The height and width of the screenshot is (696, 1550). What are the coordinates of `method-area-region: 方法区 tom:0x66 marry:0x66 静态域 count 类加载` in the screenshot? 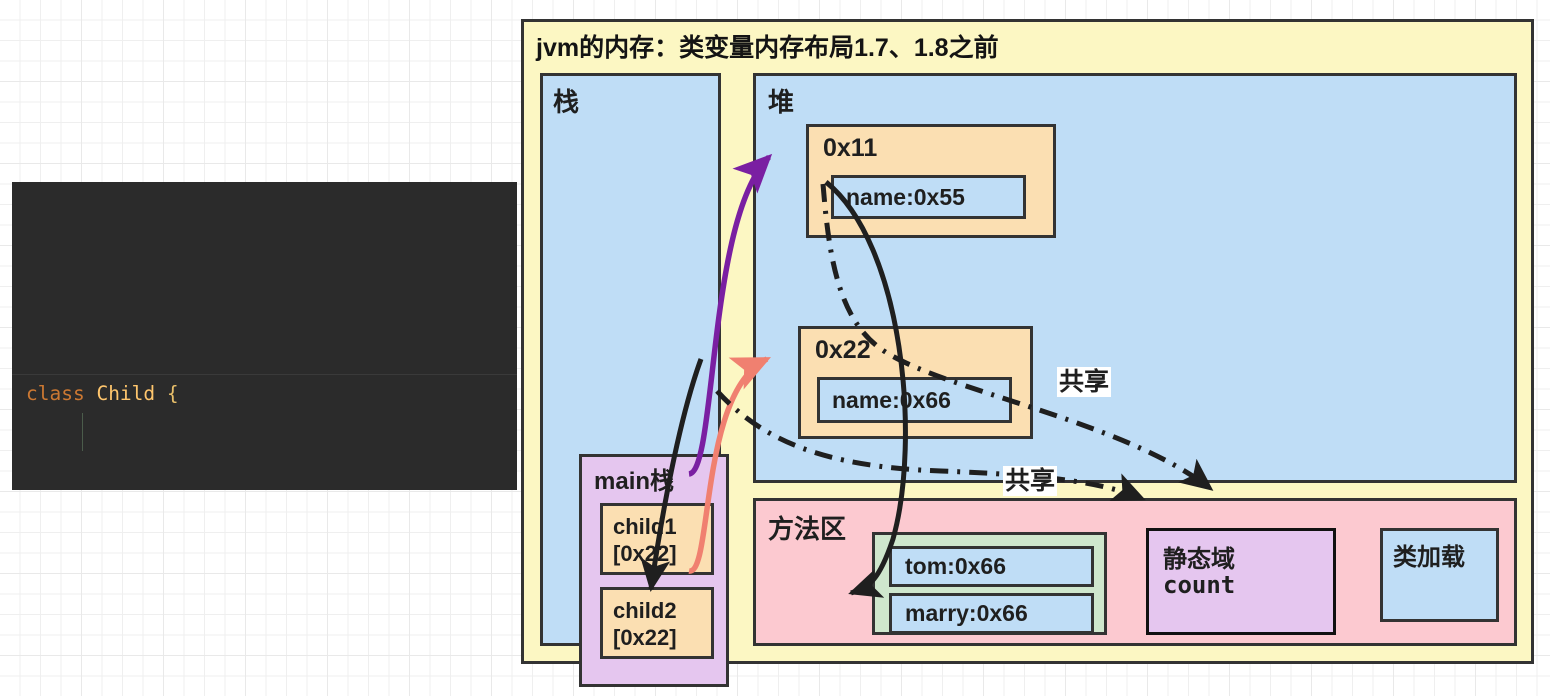 It's located at (1135, 572).